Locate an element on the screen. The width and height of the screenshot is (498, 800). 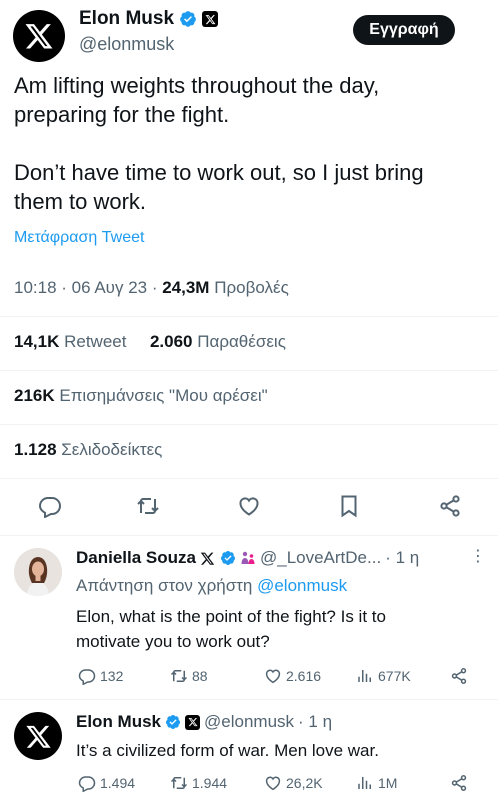
bookmarks-count: 1.128 is located at coordinates (35, 449).